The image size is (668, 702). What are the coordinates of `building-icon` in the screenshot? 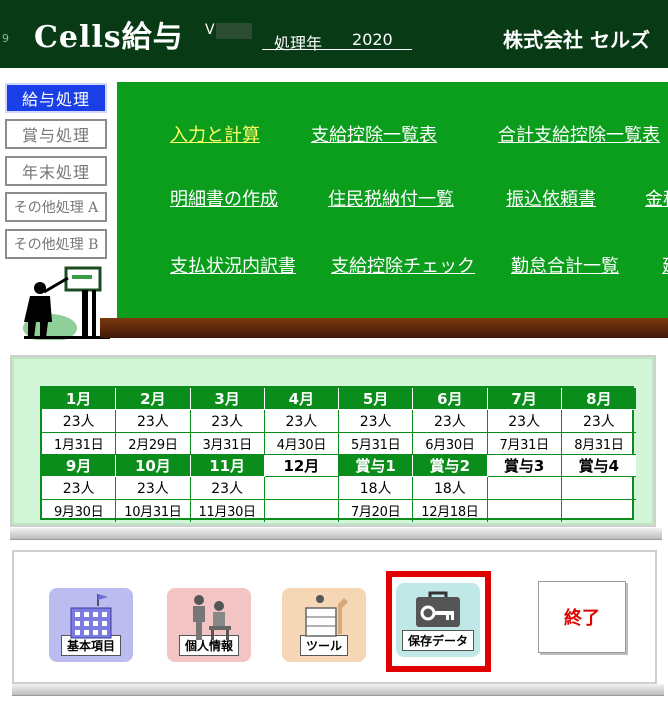 It's located at (91, 616).